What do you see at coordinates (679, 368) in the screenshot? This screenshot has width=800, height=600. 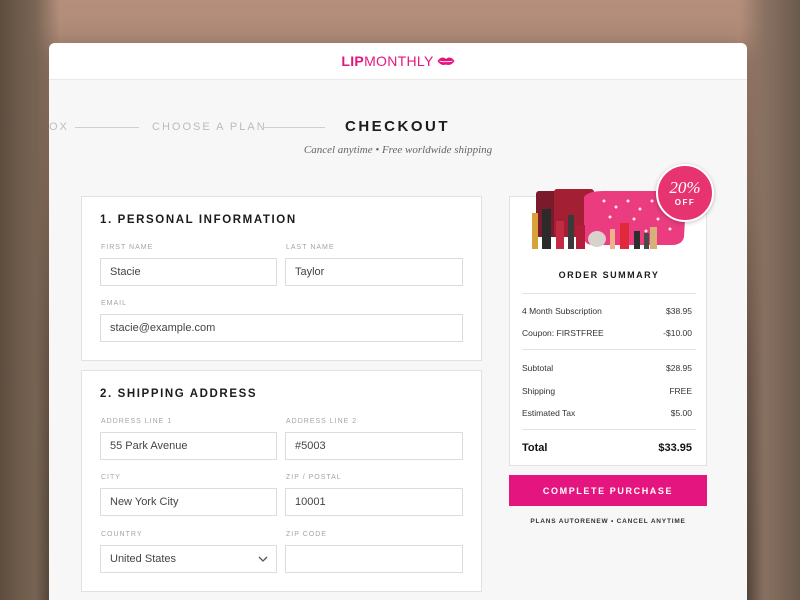 I see `summary-row-value: $28.95` at bounding box center [679, 368].